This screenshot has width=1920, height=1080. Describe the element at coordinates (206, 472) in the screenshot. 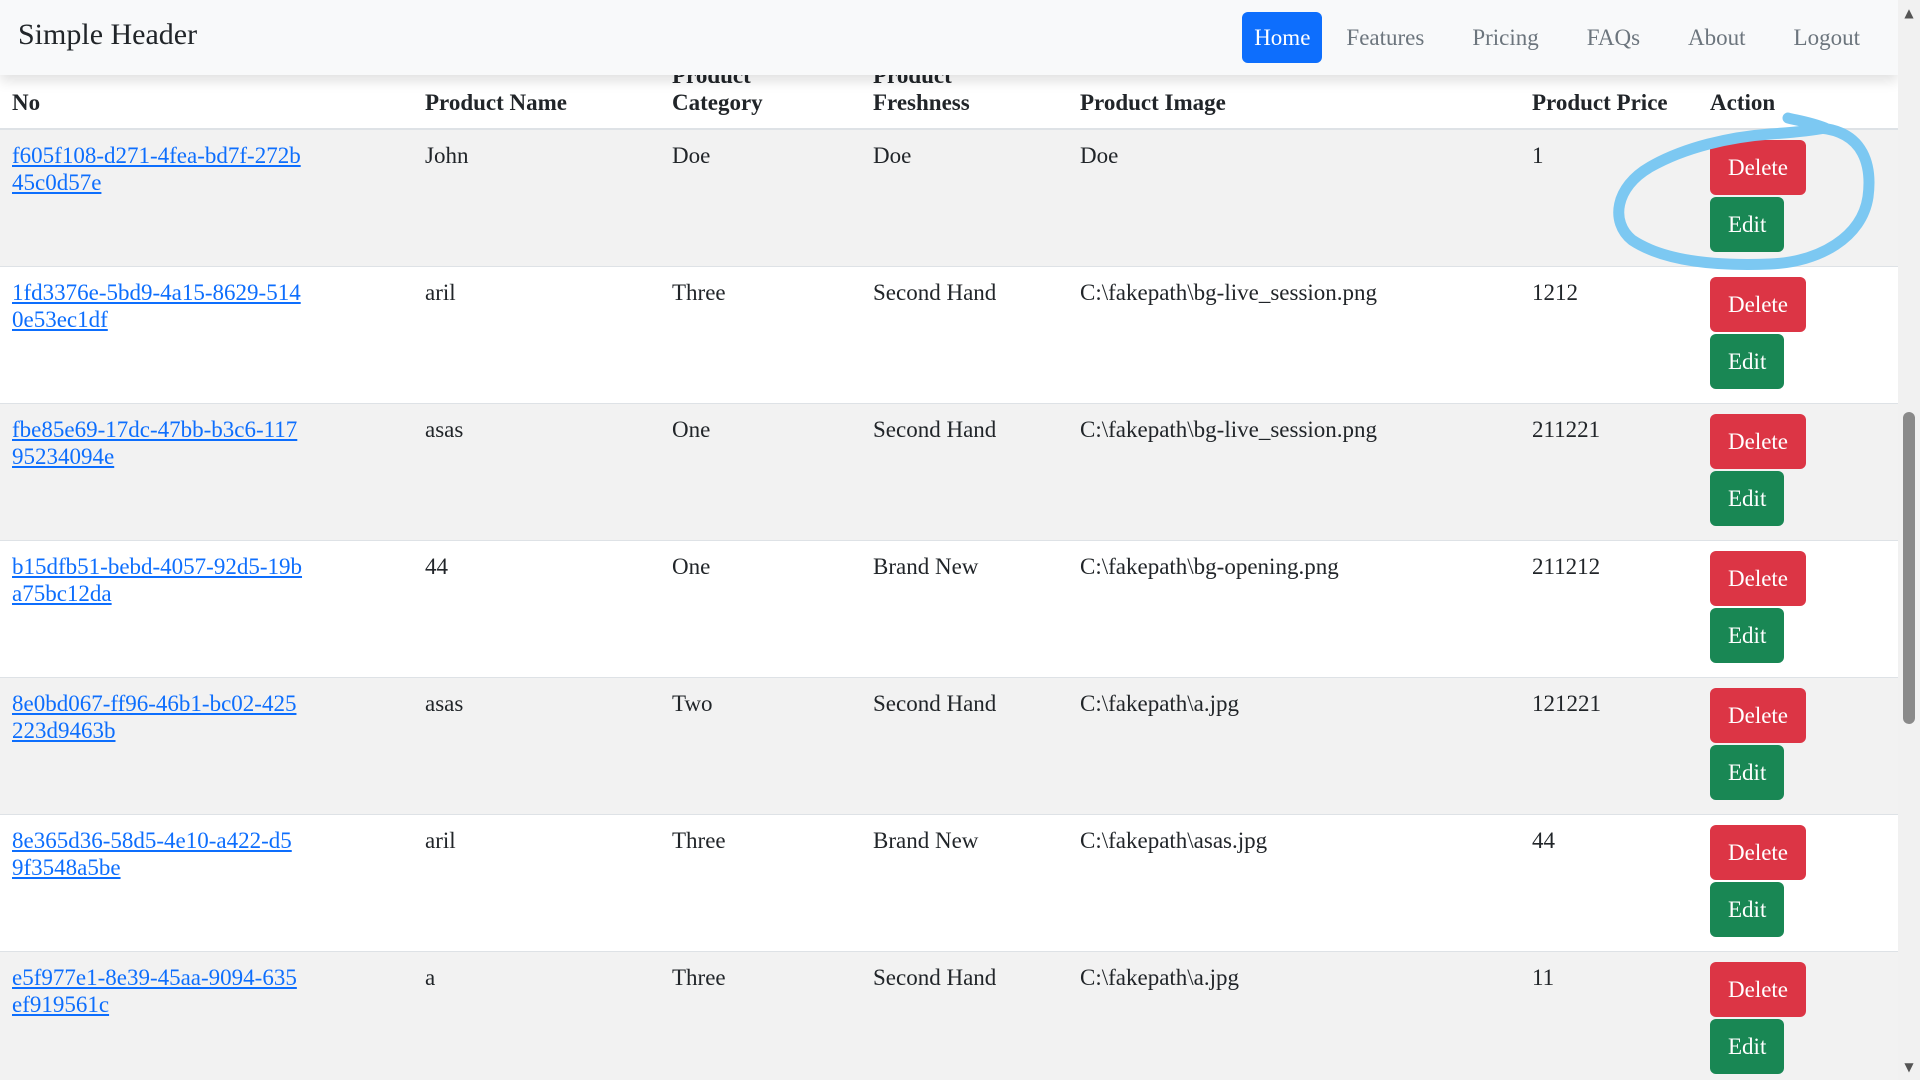

I see `cell-product-id-link: fbe85e69-17dc-47bb-b3c6-11795234094e` at that location.